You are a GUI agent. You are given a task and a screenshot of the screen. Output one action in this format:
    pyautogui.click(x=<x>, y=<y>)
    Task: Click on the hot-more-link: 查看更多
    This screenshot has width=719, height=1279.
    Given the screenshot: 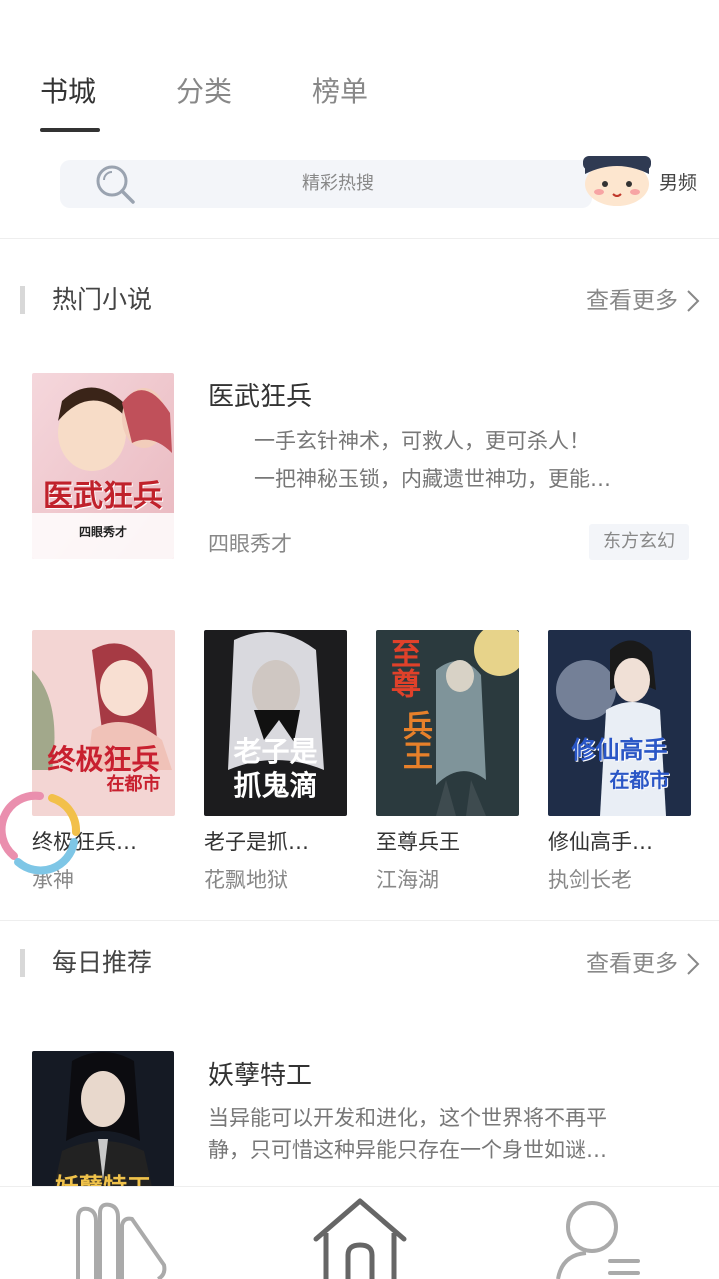 What is the action you would take?
    pyautogui.click(x=643, y=301)
    